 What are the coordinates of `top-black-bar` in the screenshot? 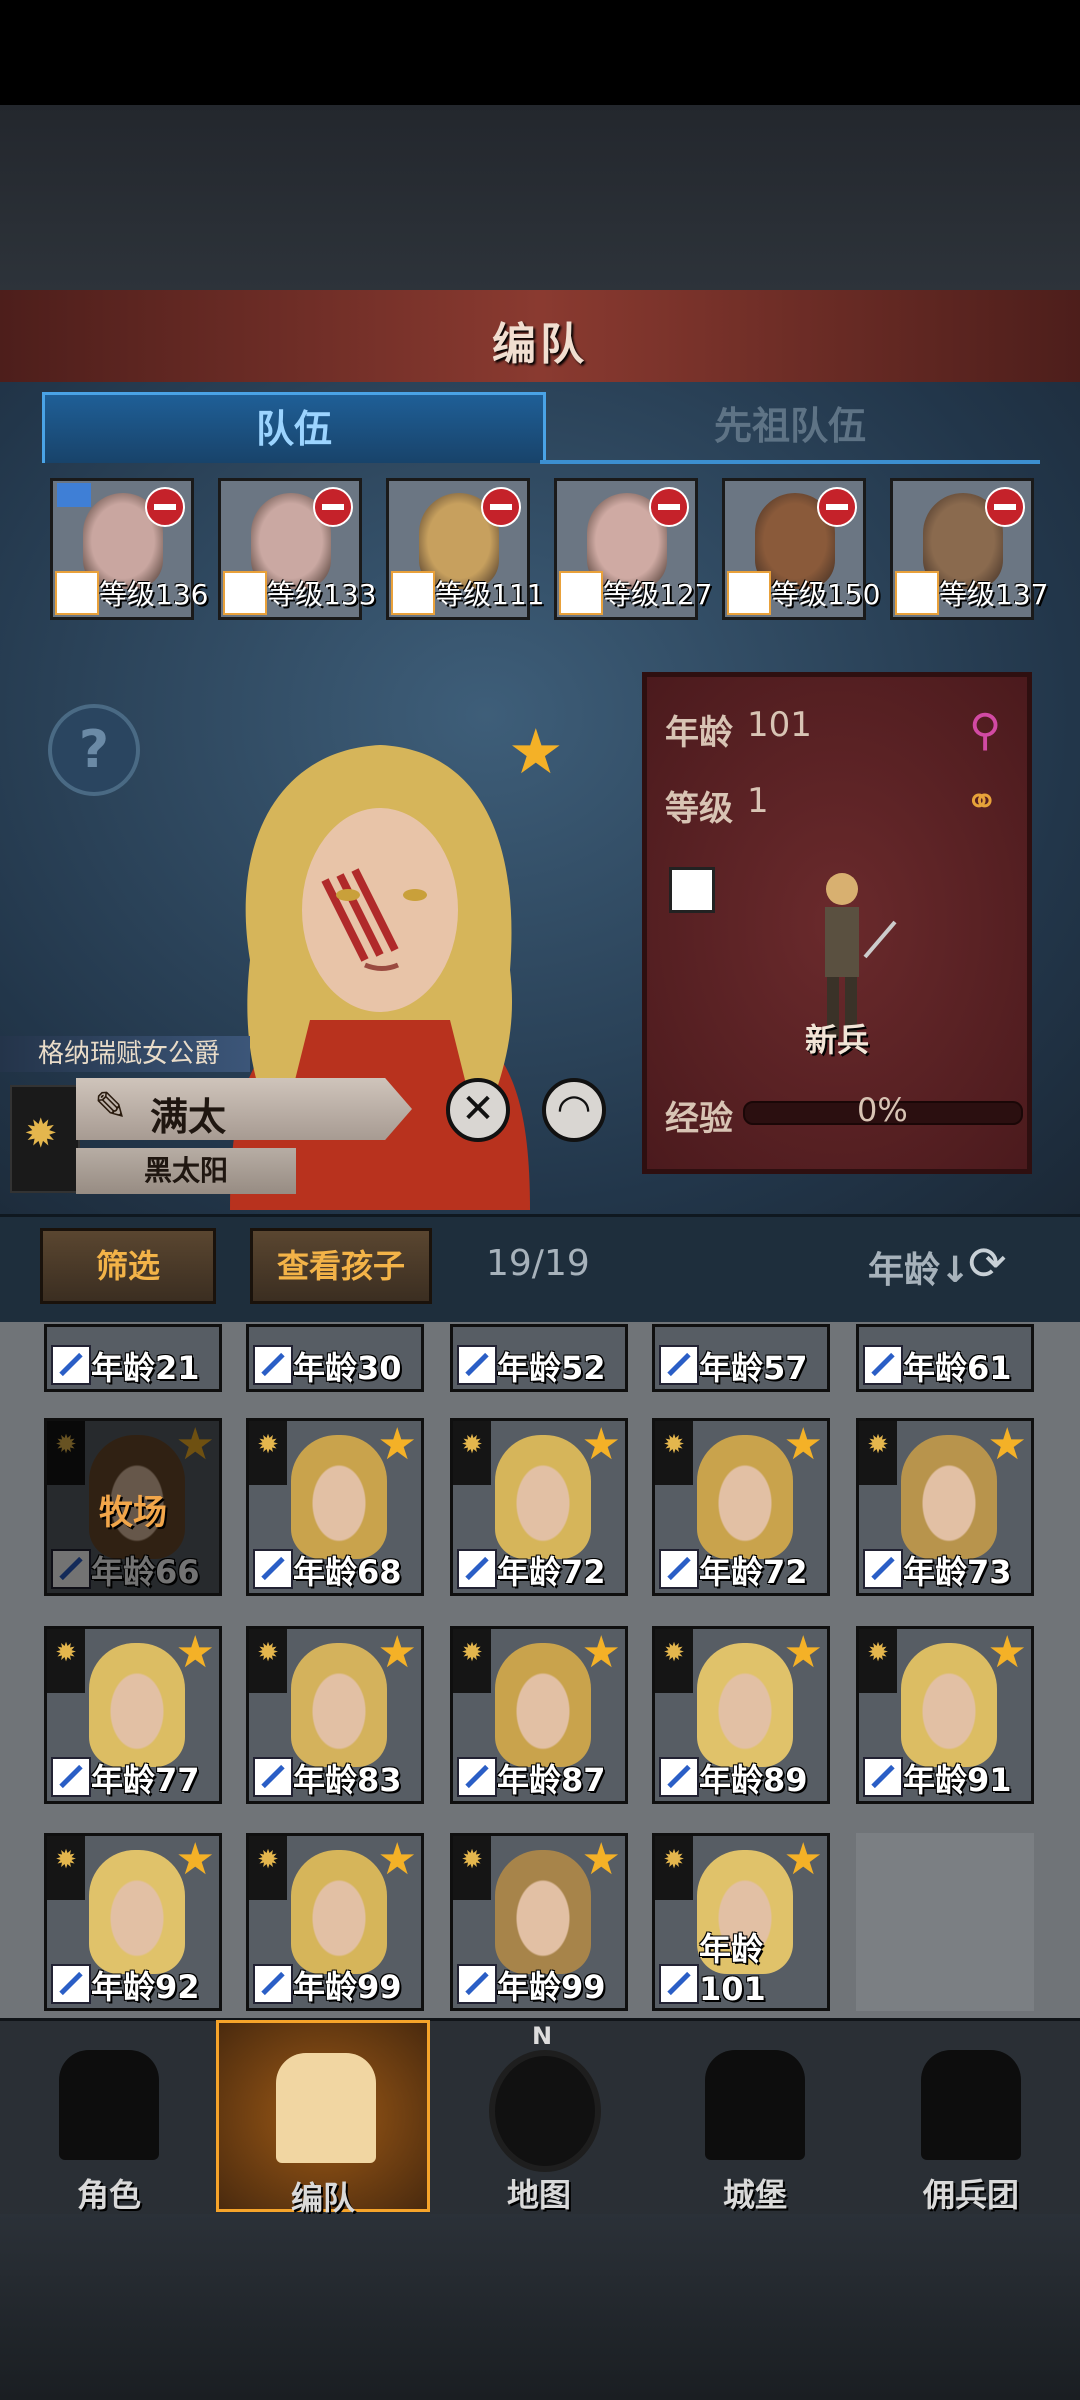 It's located at (540, 52).